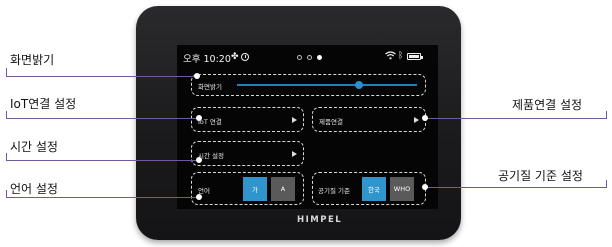  Describe the element at coordinates (402, 189) in the screenshot. I see `air-standard-who-button: WHO` at that location.